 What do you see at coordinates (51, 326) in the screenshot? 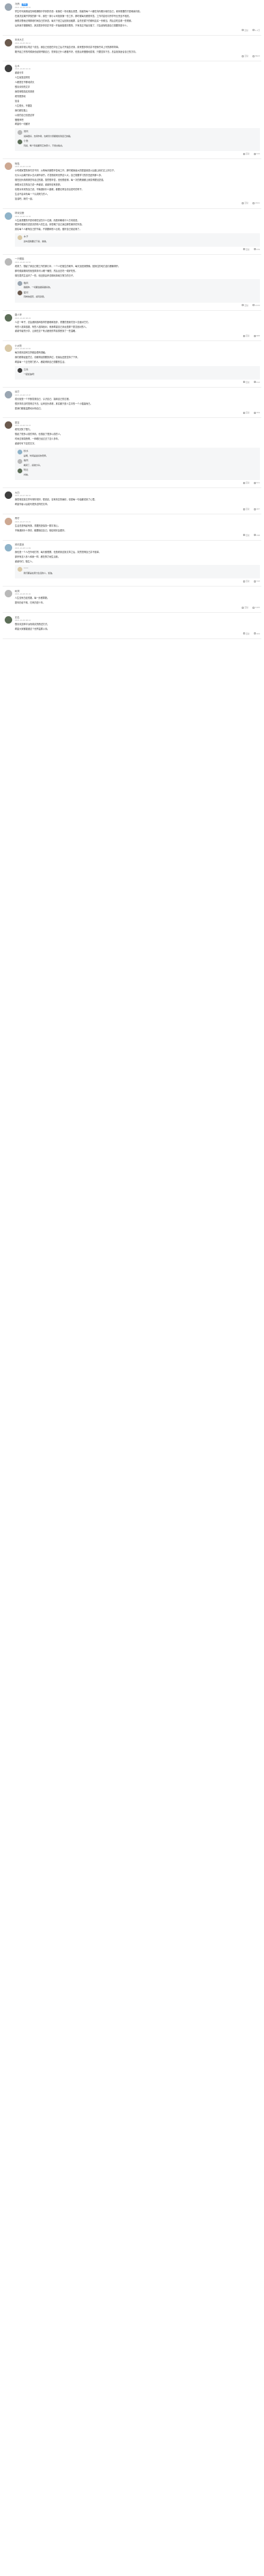
I see `comment-paragraph: 有些人选择逃避，有些人选择面对，而我希望自己永远是那个愿意面对的人。` at bounding box center [51, 326].